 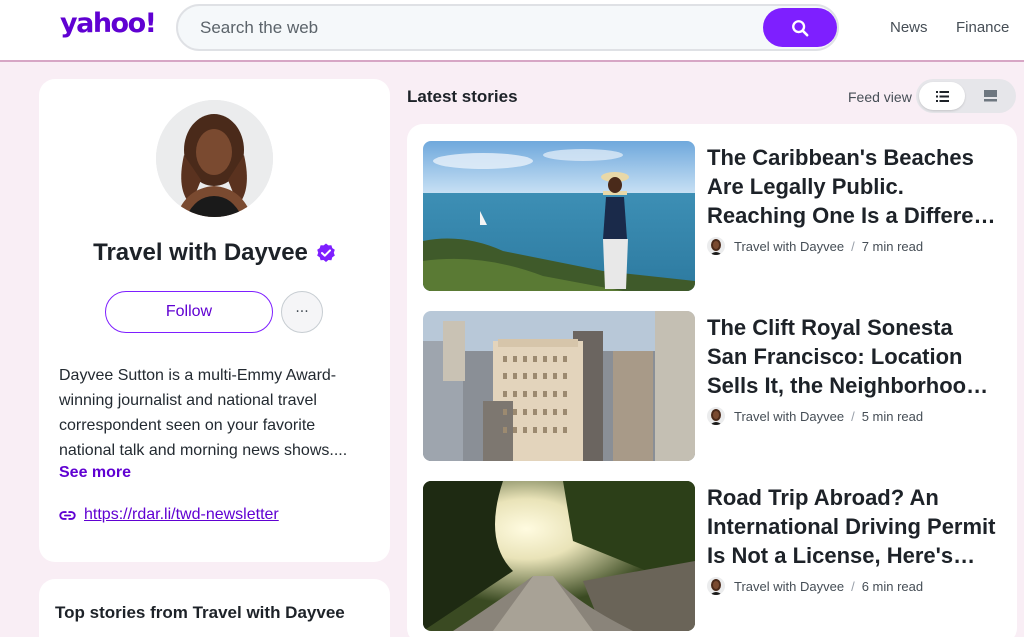 What do you see at coordinates (95, 473) in the screenshot?
I see `see-more-link: See more` at bounding box center [95, 473].